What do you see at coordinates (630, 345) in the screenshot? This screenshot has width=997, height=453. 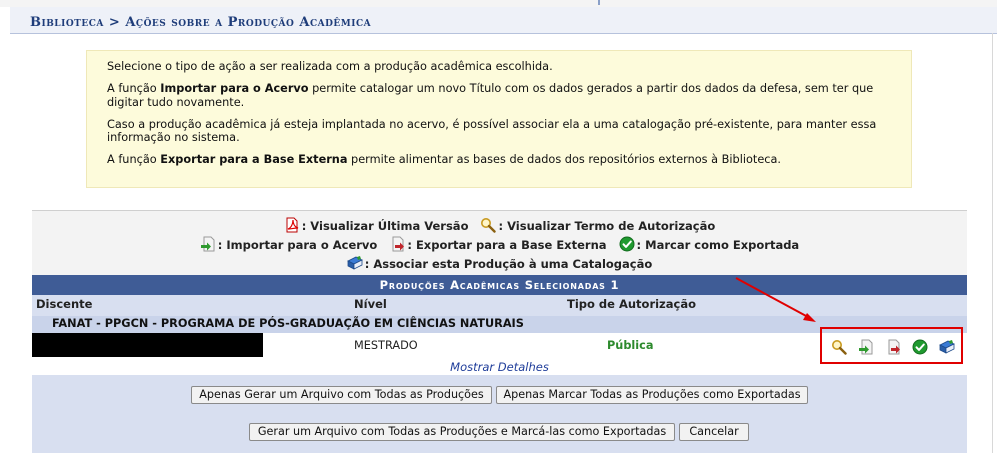 I see `row-tipo-autorizacao: Pública` at bounding box center [630, 345].